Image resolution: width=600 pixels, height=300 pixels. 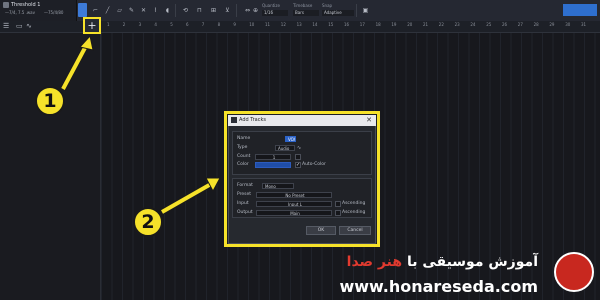 I want to click on snap-label: Snap, so click(x=327, y=5).